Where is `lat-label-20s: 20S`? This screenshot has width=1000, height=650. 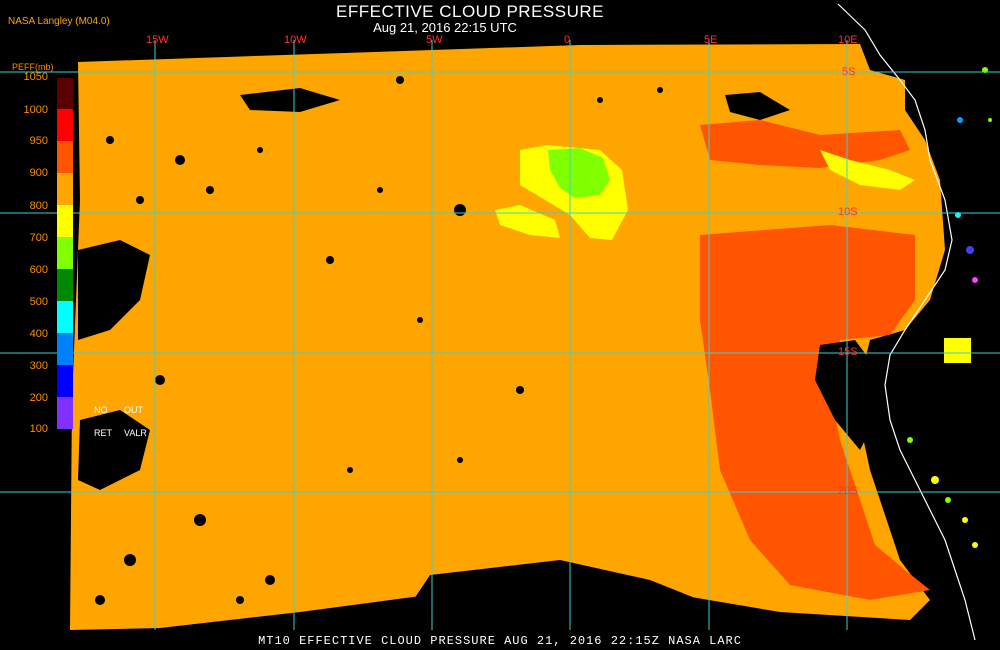
lat-label-20s: 20S is located at coordinates (848, 491).